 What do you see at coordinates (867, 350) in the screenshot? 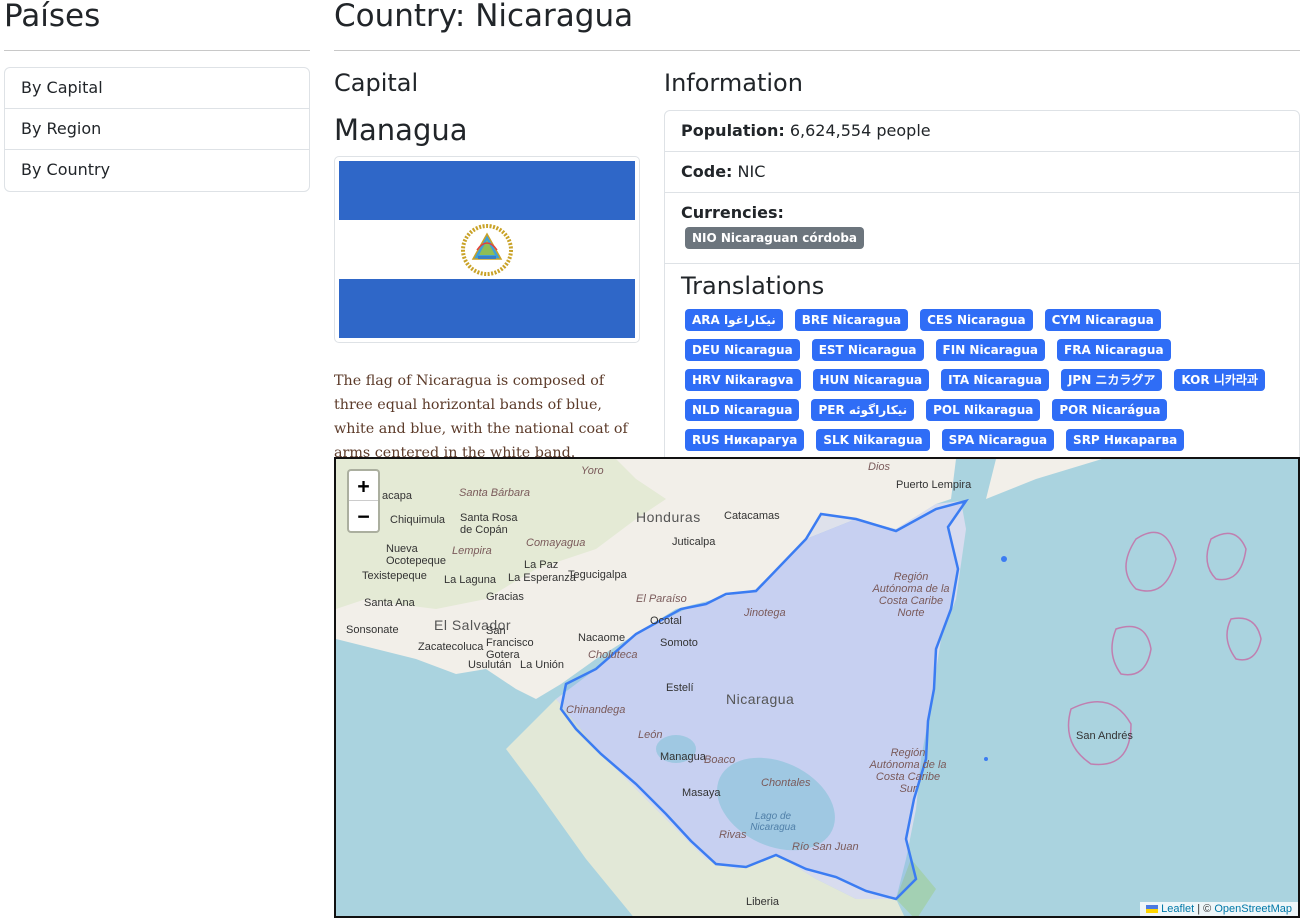
I see `translation-badge: EST Nicaragua` at bounding box center [867, 350].